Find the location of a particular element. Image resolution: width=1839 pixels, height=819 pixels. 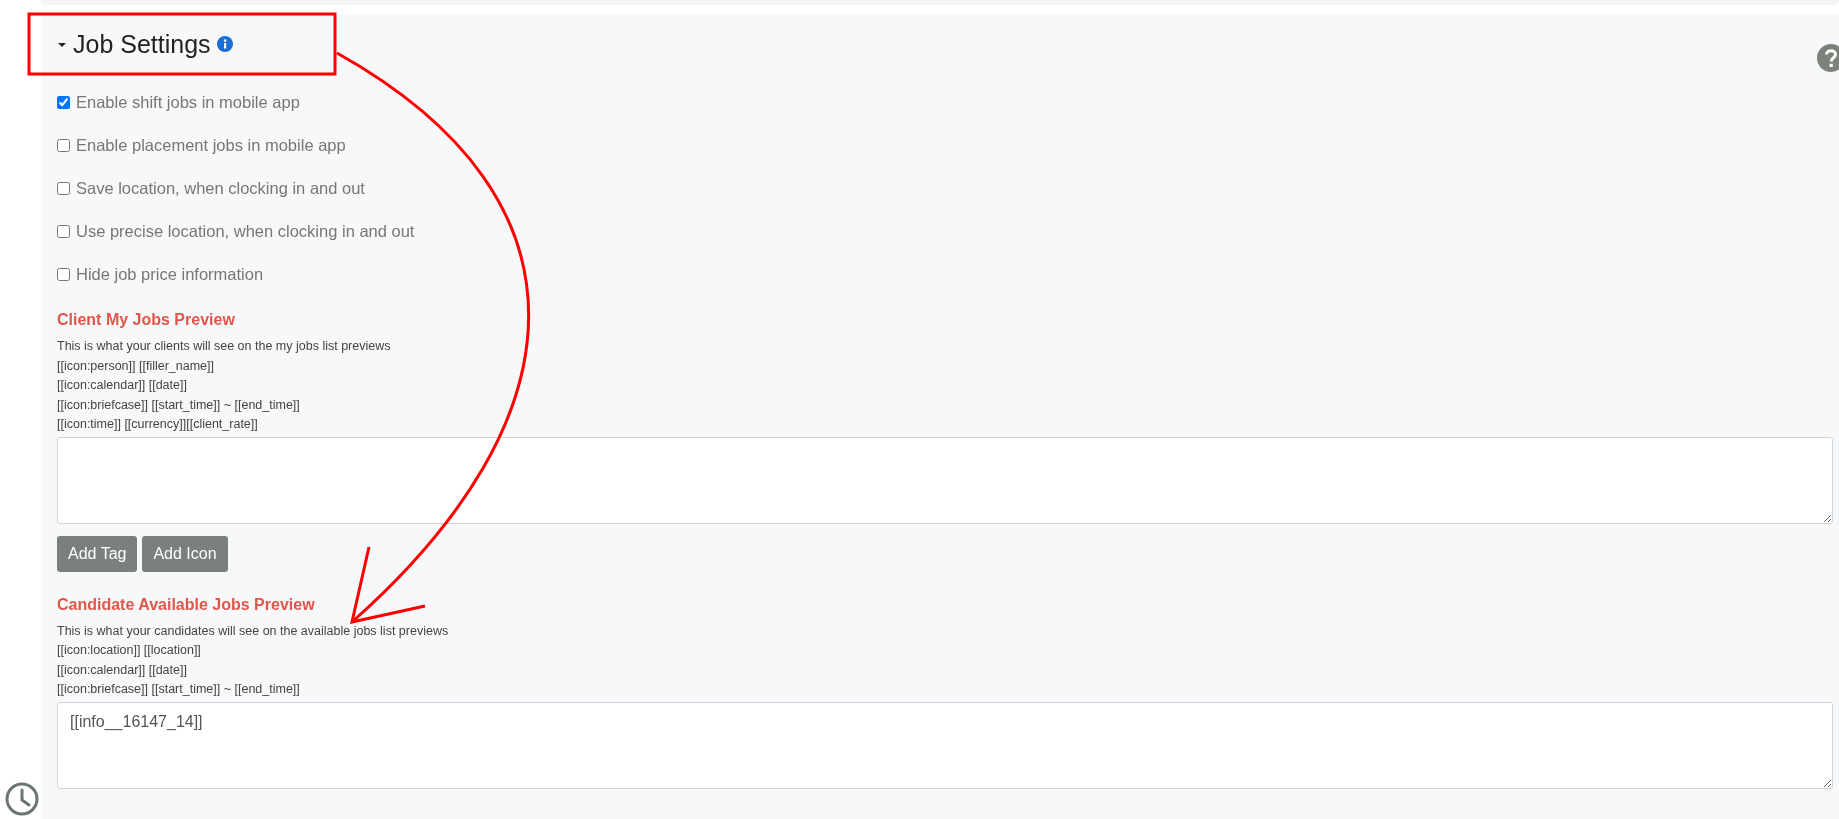

checkbox-label: Enable shift jobs in mobile app is located at coordinates (188, 102).